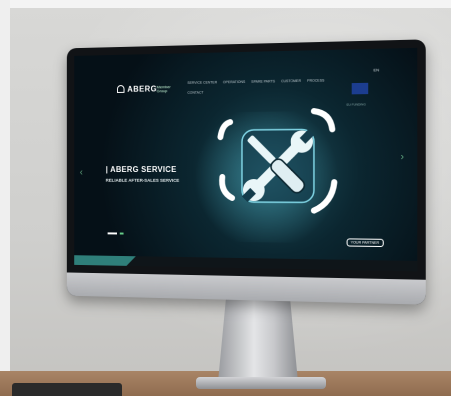  Describe the element at coordinates (225, 4) in the screenshot. I see `photo-top-border` at that location.